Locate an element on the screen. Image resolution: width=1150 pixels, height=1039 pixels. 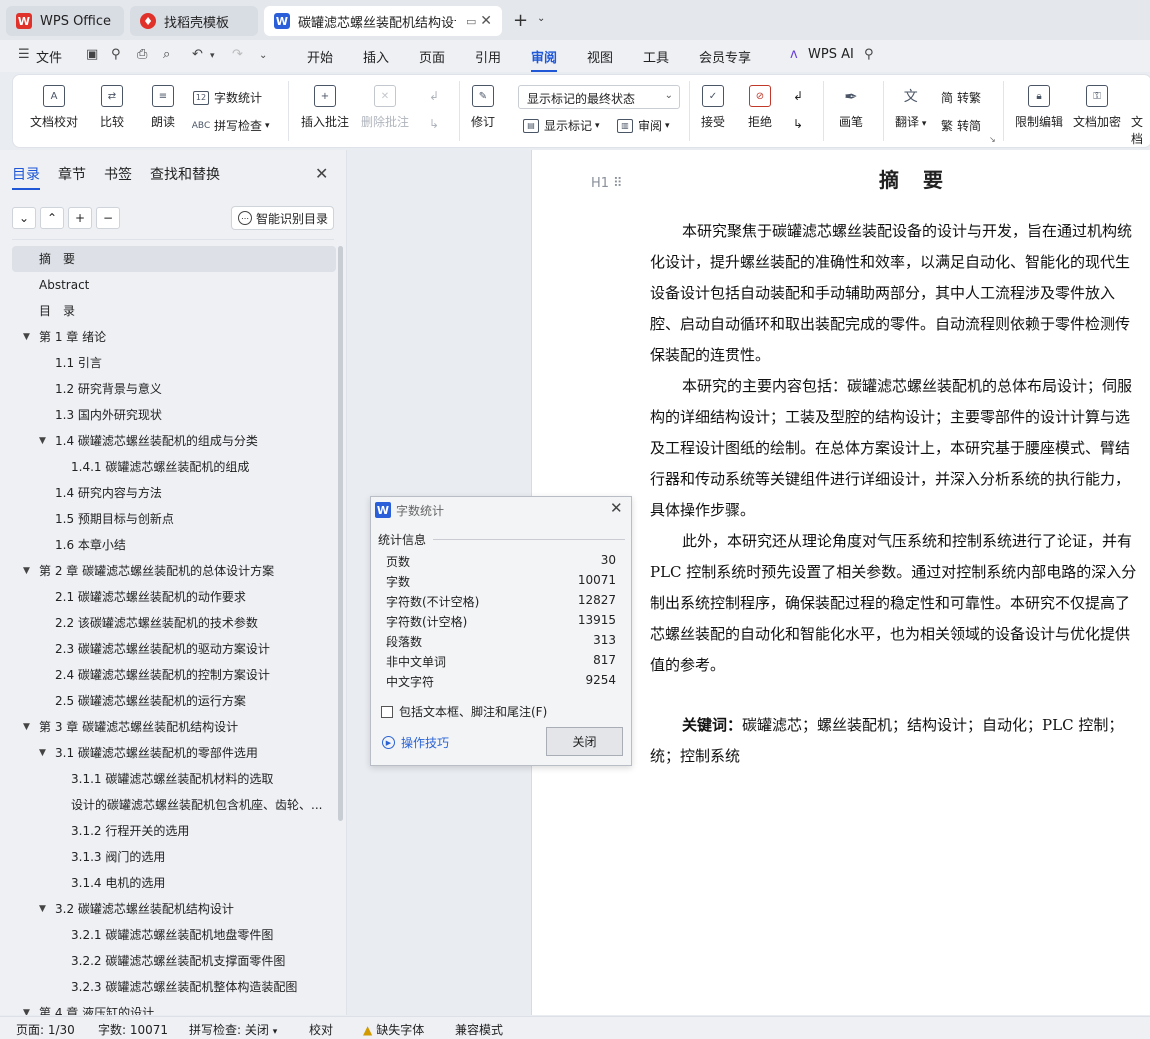
toc-item: 3.1.3 阀门的选用 is located at coordinates (174, 857).